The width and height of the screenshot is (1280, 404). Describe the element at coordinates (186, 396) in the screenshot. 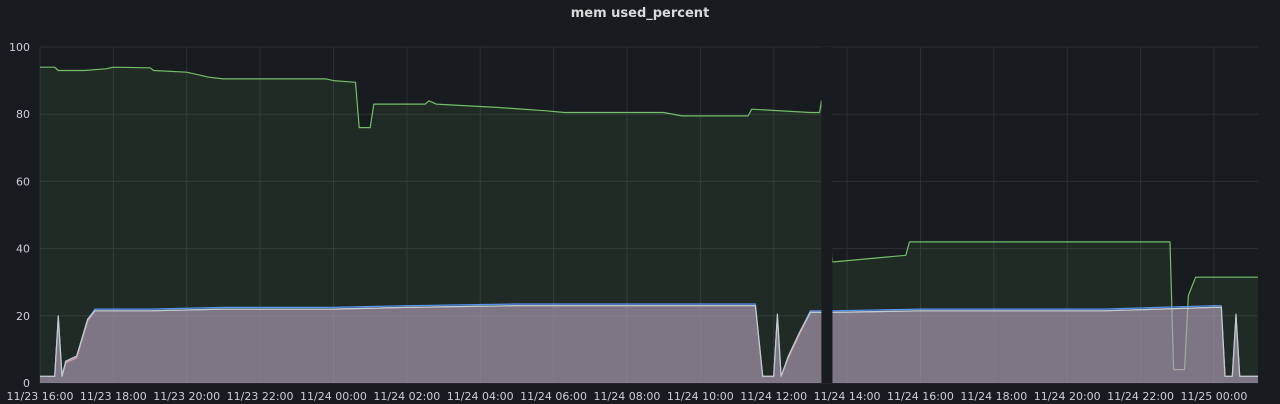

I see `x-tick-label: 11/23 20:00` at that location.